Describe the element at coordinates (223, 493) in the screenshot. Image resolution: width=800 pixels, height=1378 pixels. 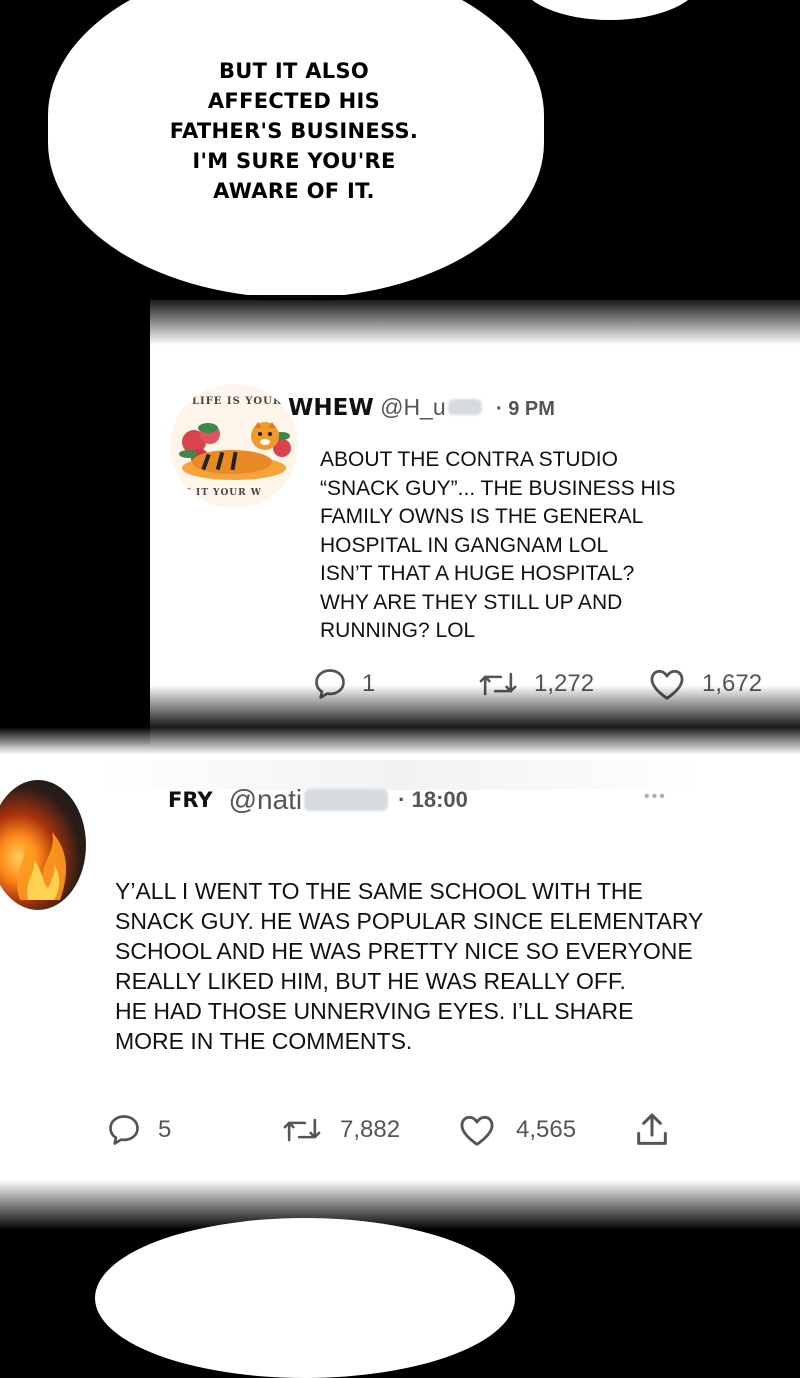
I see `avatar-text-bottom: E IT YOUR W` at that location.